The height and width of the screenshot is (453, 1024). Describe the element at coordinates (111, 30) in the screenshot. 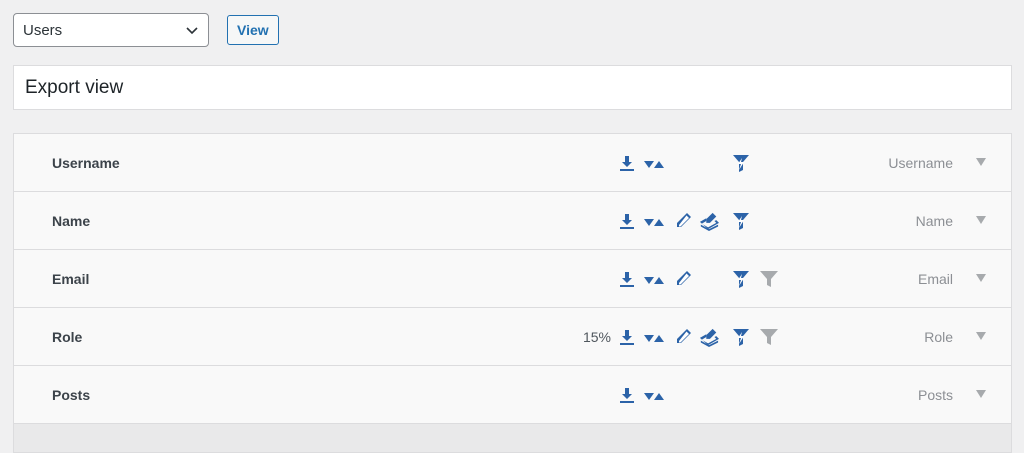

I see `list-screen-select: Users` at that location.